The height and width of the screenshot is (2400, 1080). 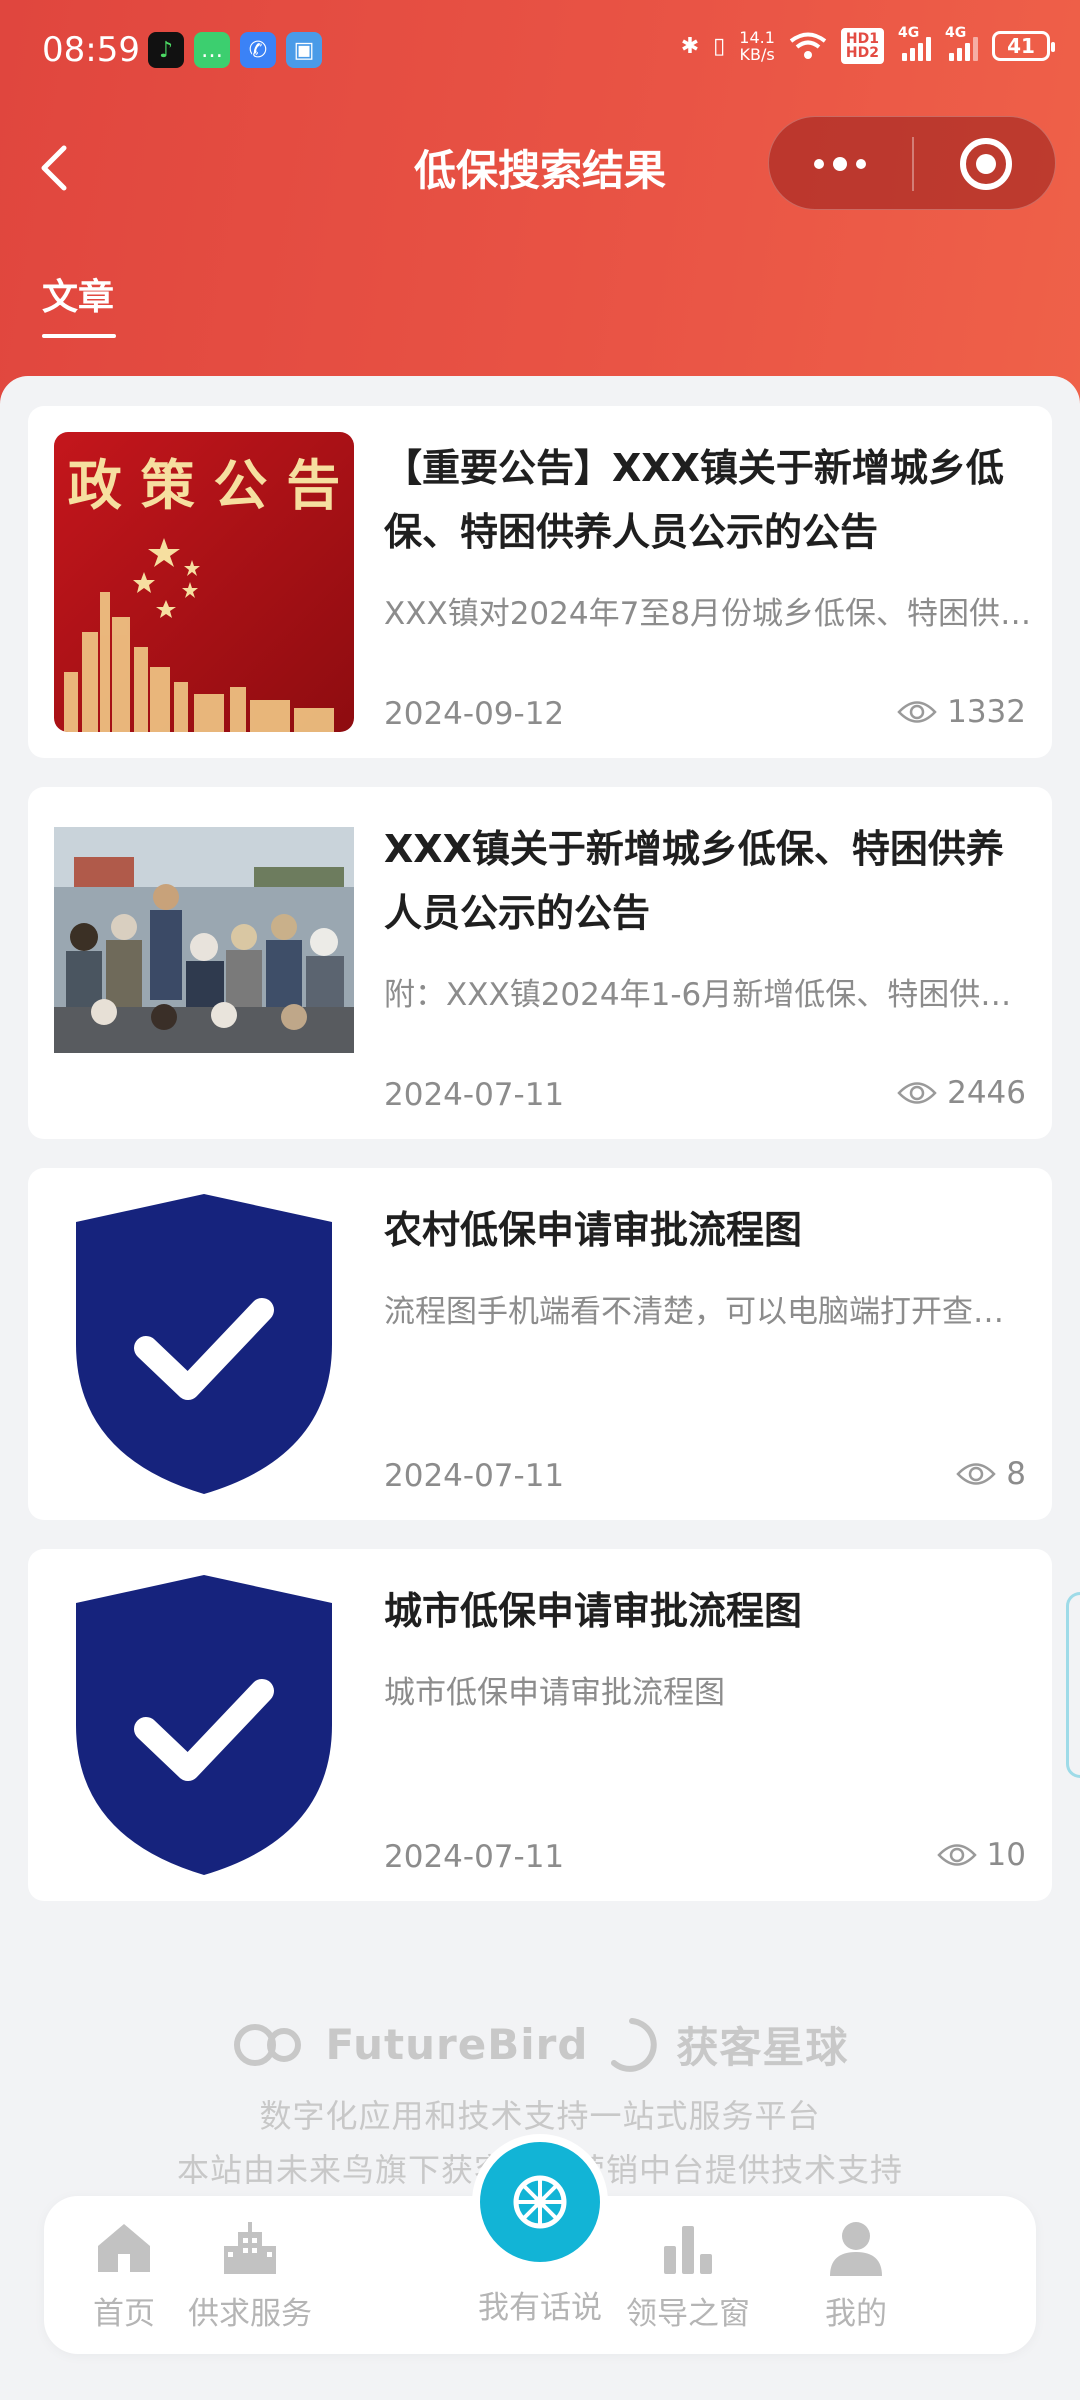 I want to click on article-title: 农村低保申请审批流程图, so click(x=593, y=1230).